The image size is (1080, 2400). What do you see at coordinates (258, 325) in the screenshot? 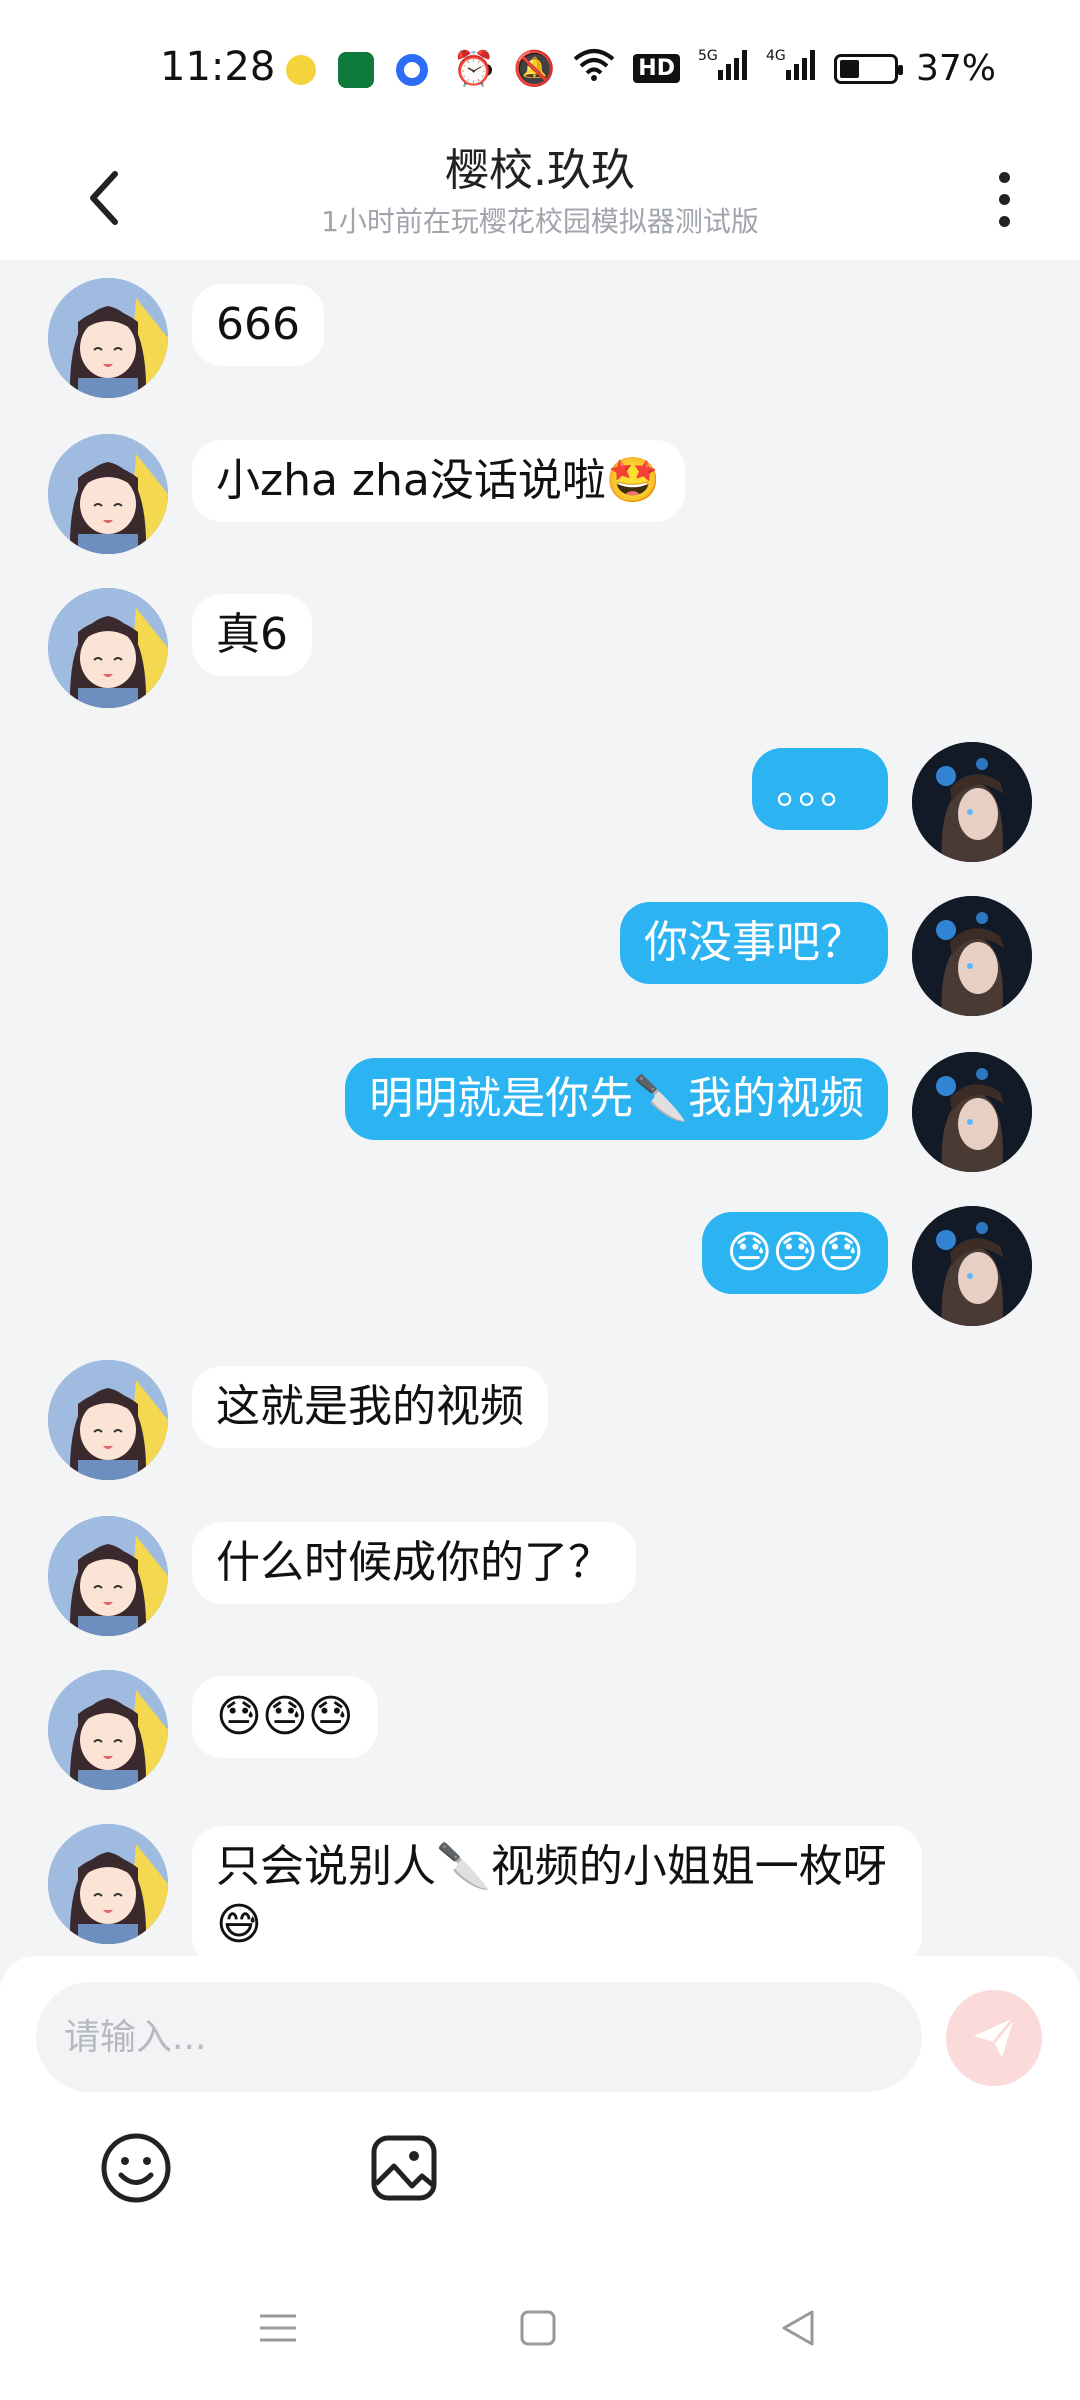
I see `received-message-bubble: 666` at bounding box center [258, 325].